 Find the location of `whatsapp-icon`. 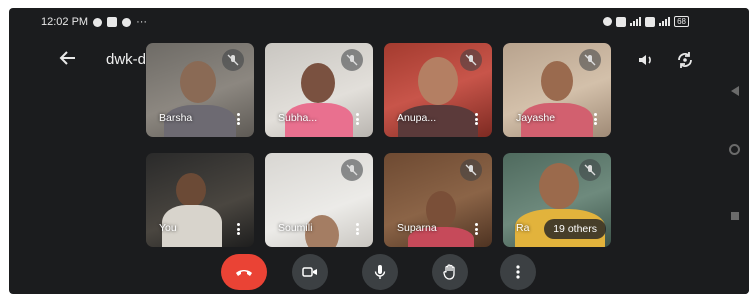

whatsapp-icon is located at coordinates (98, 22).